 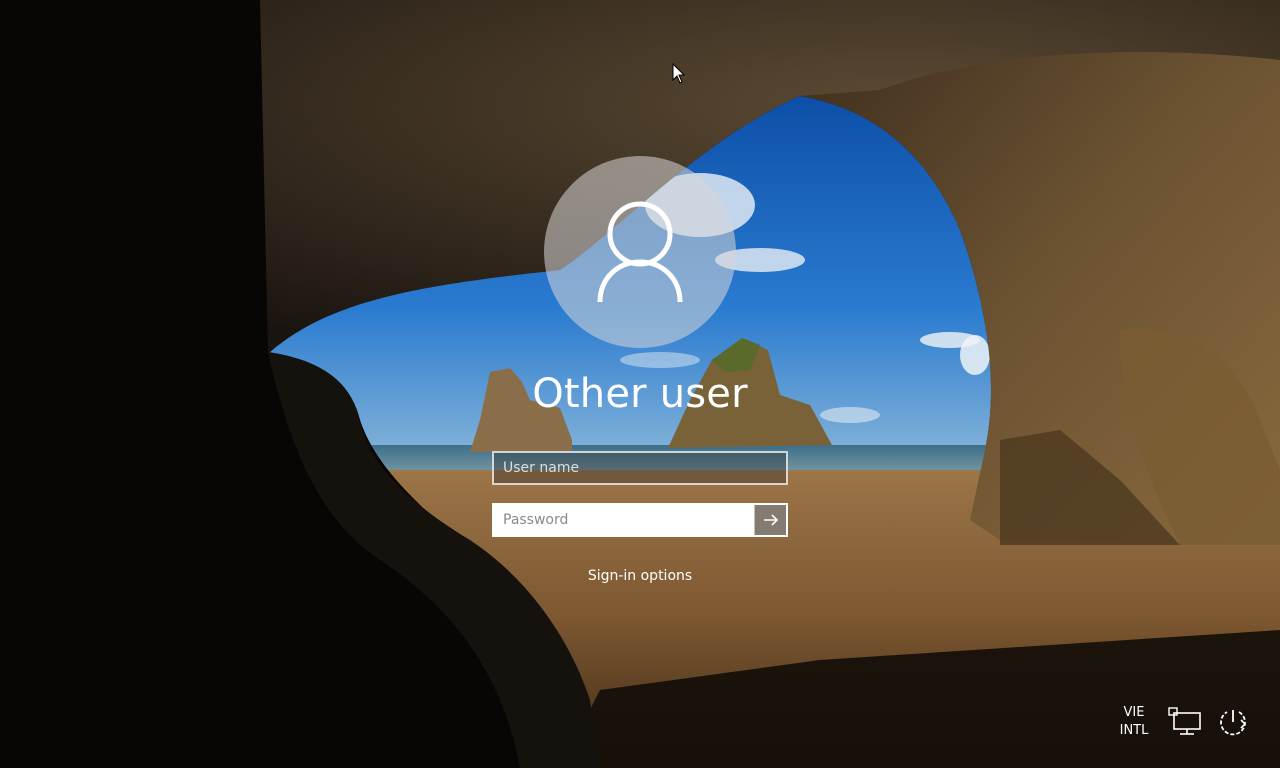 I want to click on network-button, so click(x=1185, y=722).